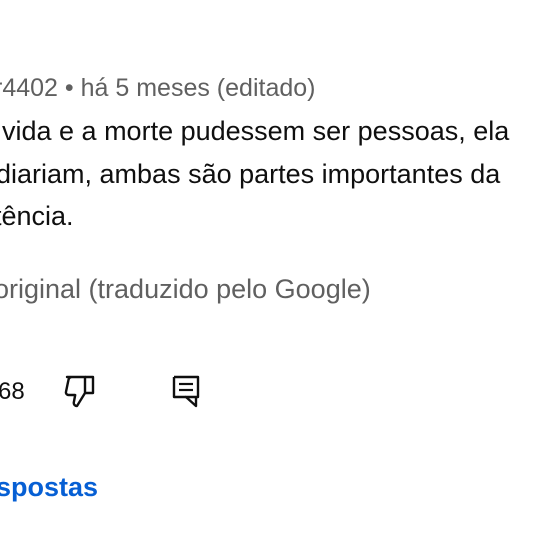 The width and height of the screenshot is (560, 560). I want to click on reply-button, so click(186, 391).